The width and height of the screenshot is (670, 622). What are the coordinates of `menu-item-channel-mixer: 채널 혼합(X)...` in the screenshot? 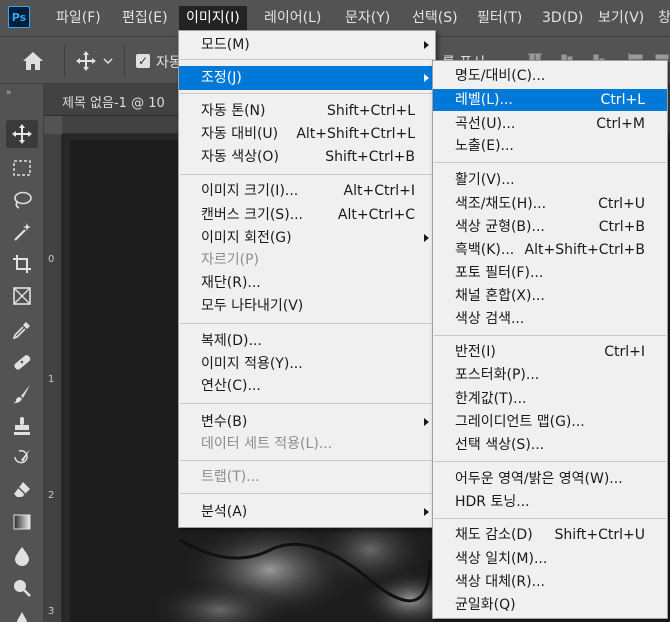 It's located at (550, 296).